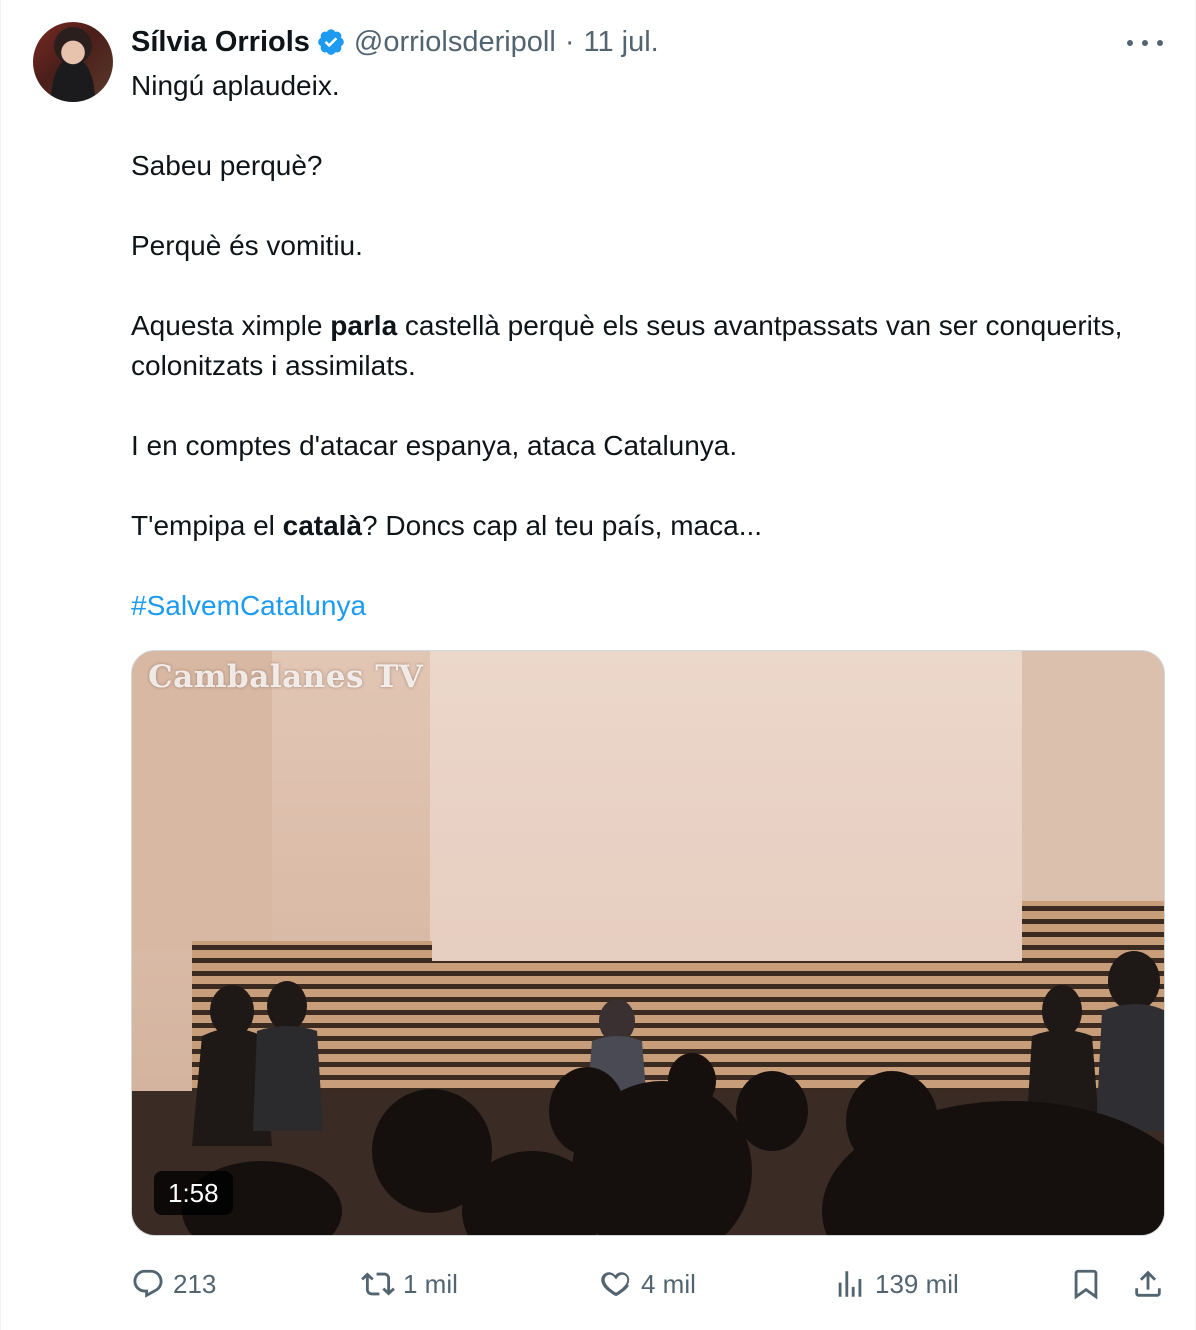  I want to click on avatar, so click(73, 62).